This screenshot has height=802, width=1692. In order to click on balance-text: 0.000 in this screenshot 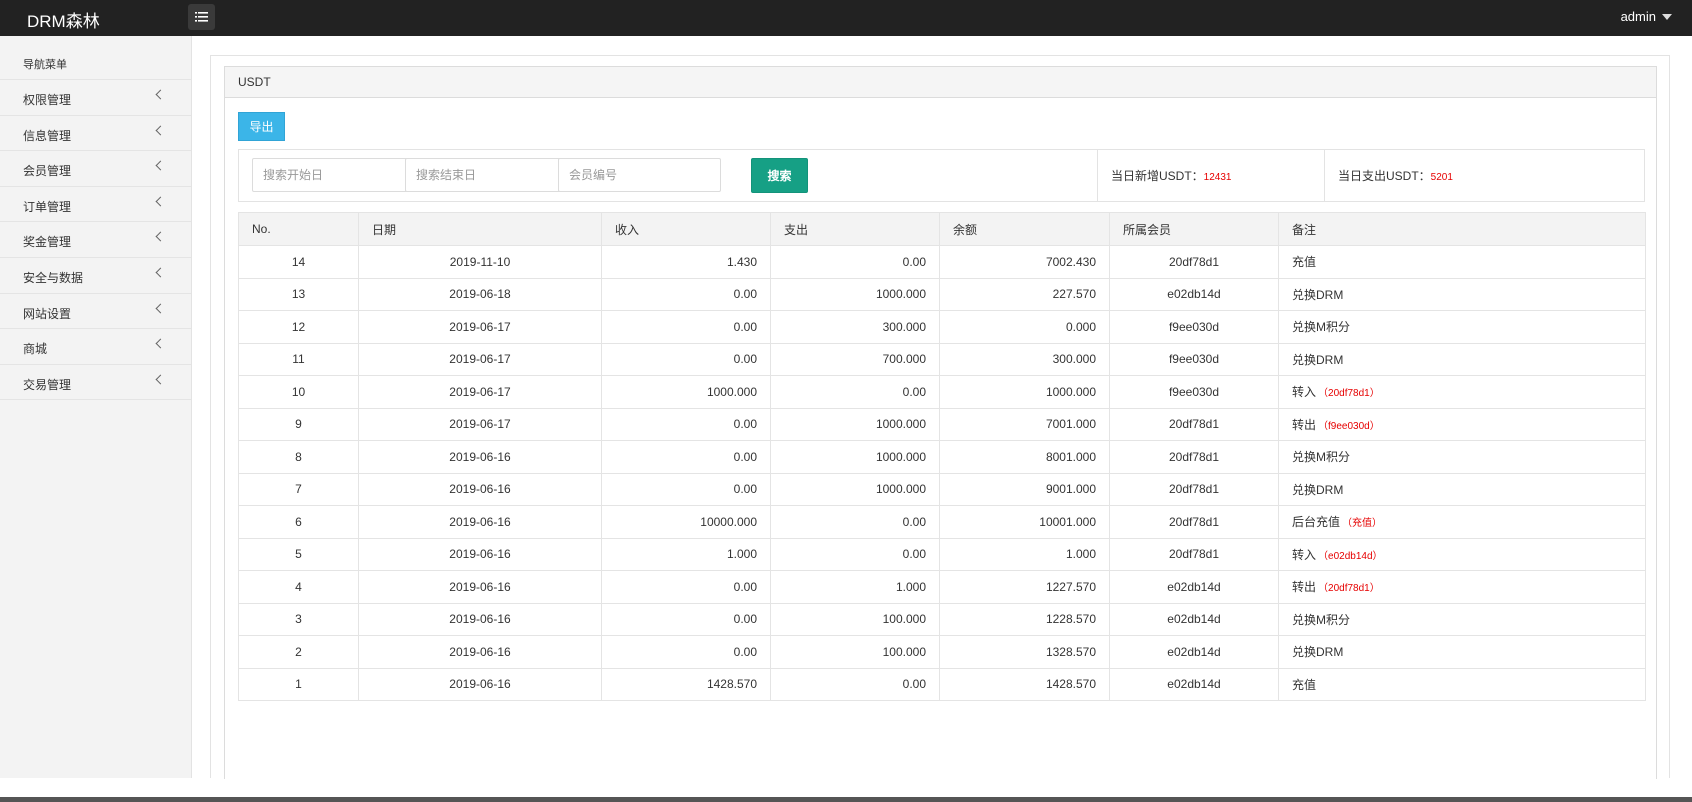, I will do `click(1080, 326)`.